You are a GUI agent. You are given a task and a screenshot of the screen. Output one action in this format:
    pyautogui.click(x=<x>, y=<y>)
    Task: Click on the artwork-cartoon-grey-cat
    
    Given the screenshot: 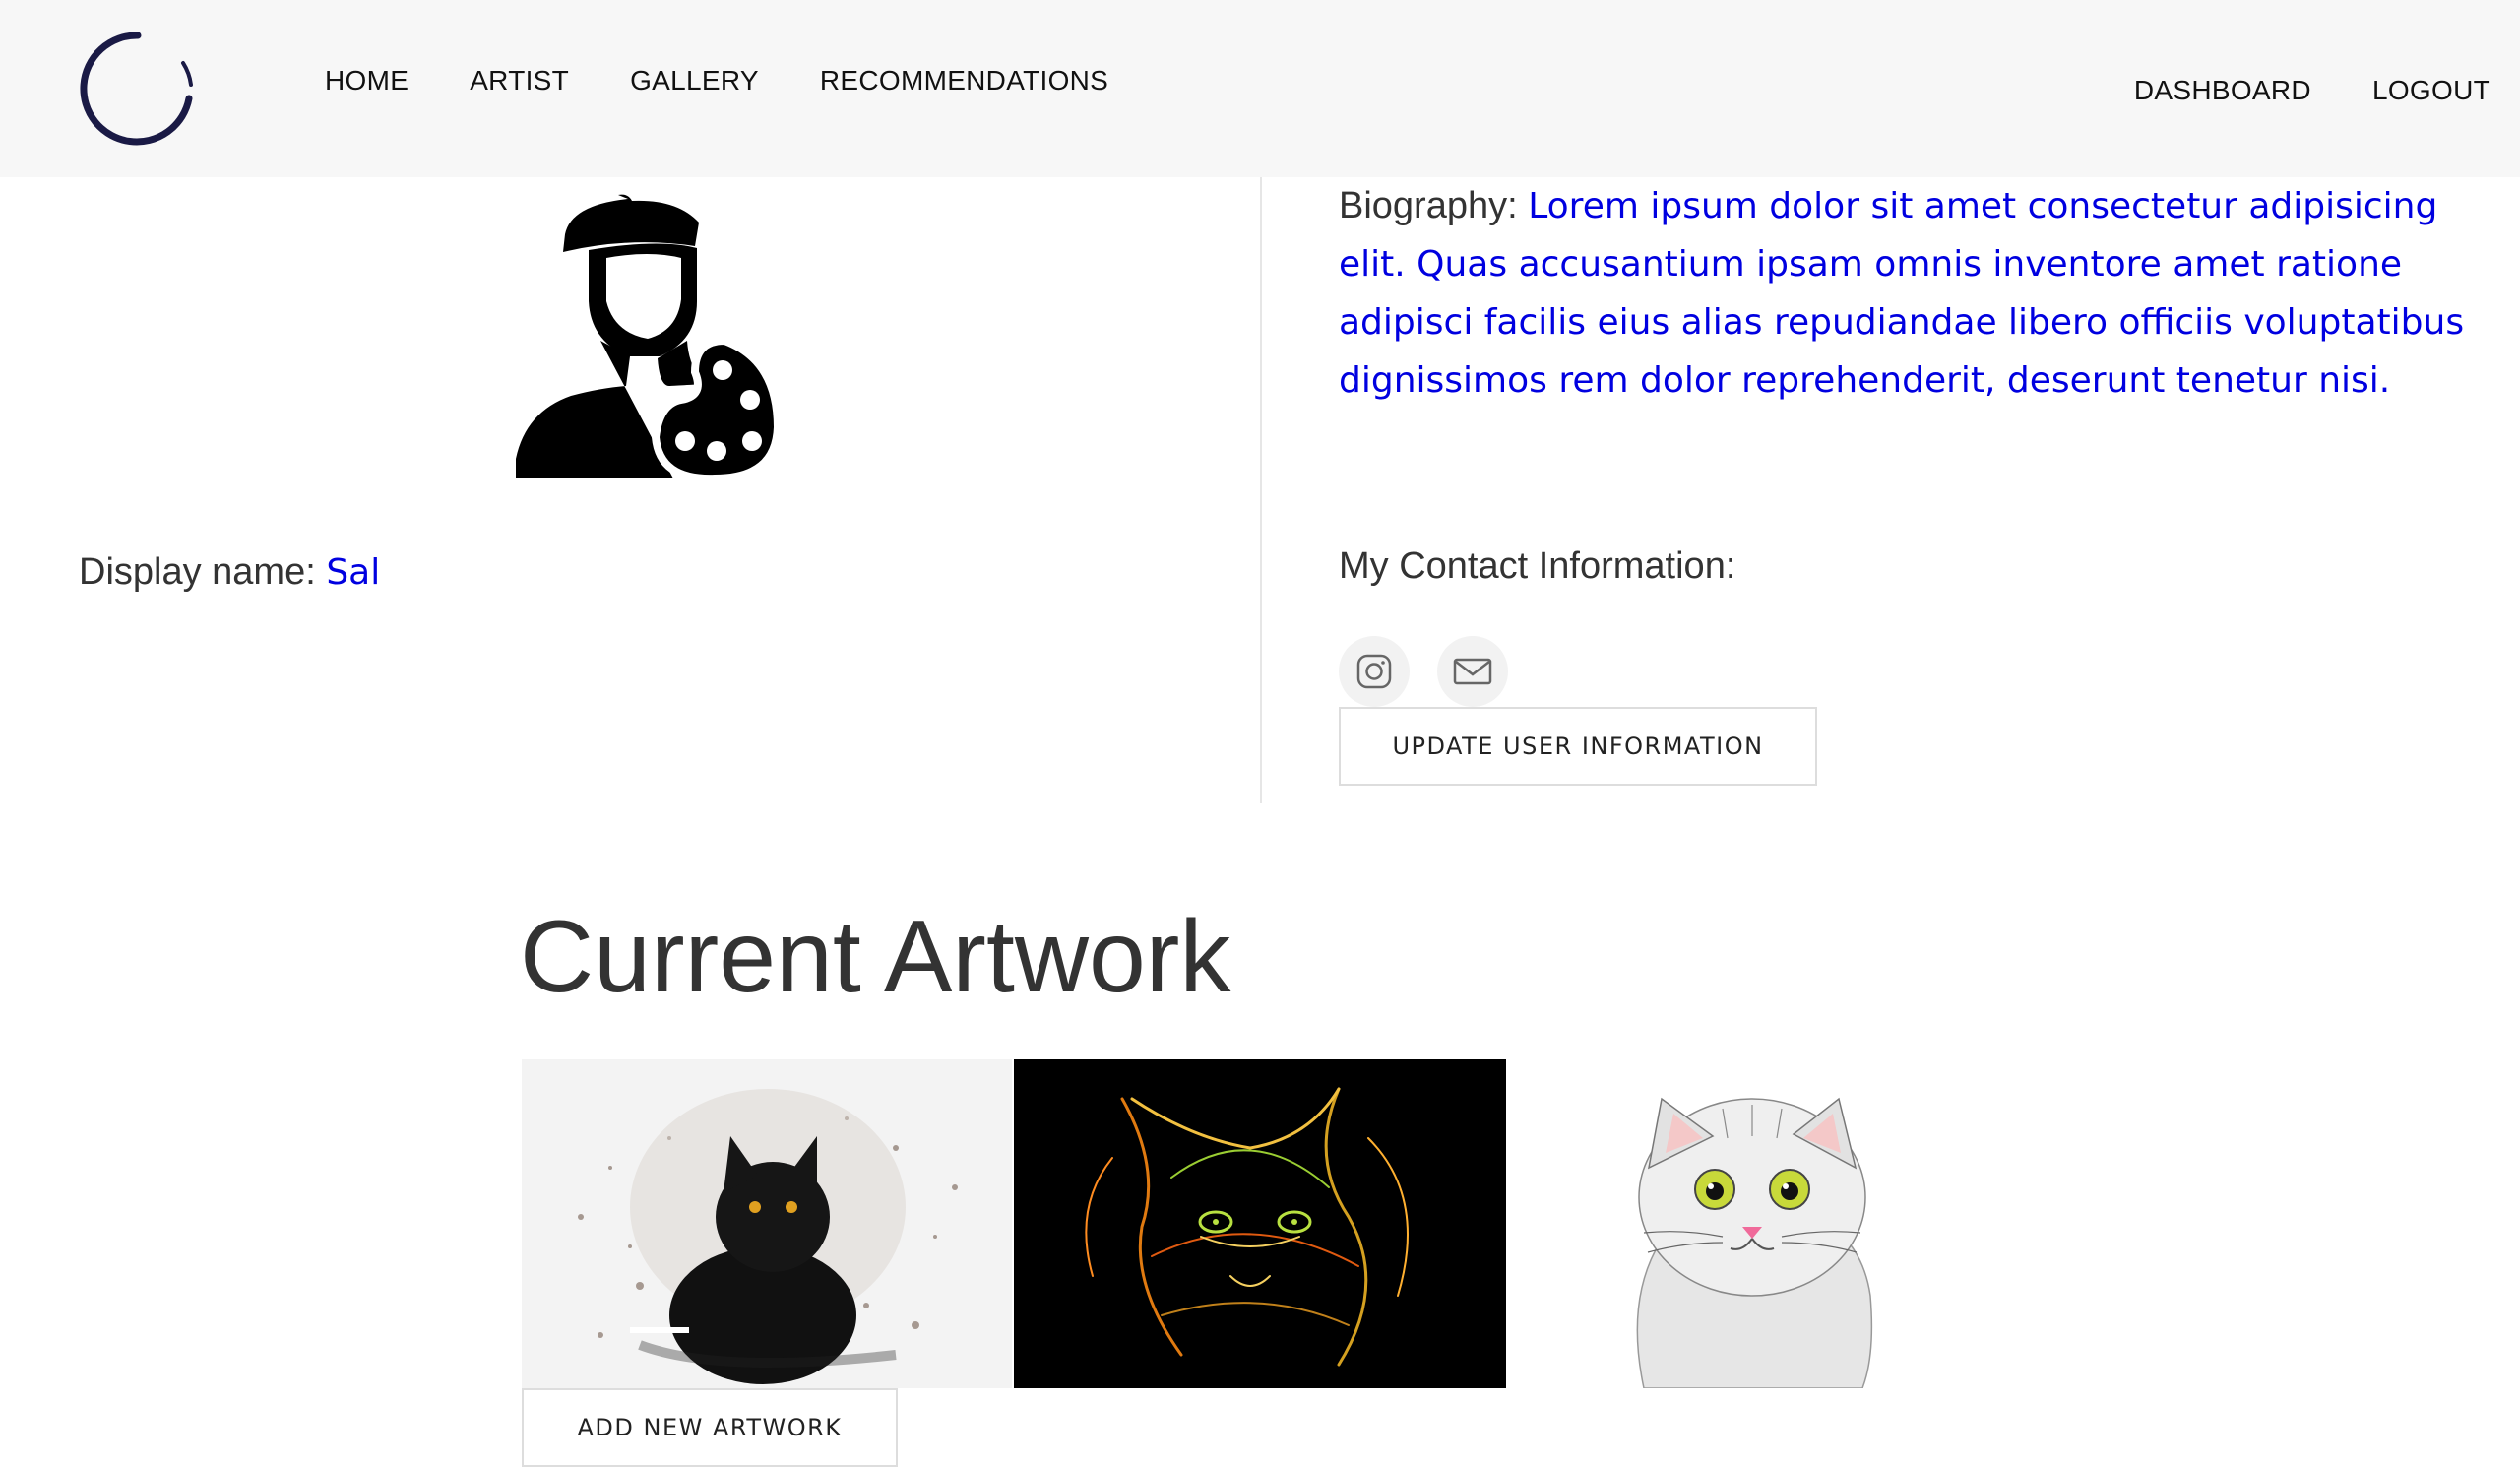 What is the action you would take?
    pyautogui.click(x=1752, y=1223)
    